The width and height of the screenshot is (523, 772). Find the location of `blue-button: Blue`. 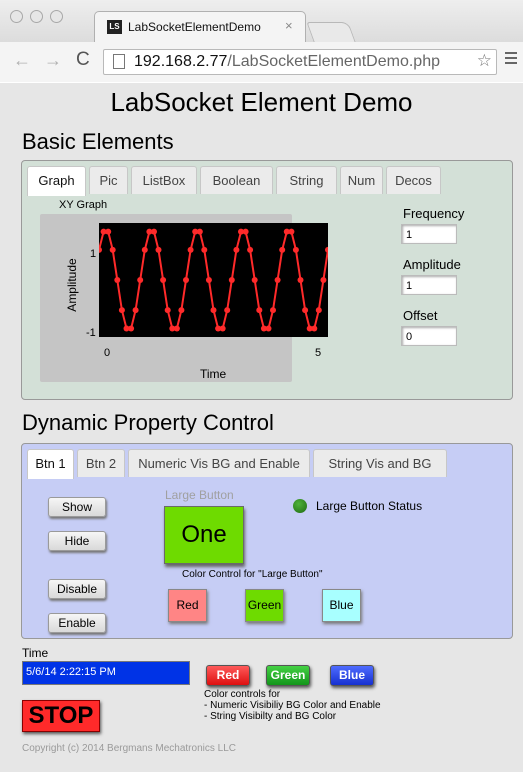

blue-button: Blue is located at coordinates (352, 675).